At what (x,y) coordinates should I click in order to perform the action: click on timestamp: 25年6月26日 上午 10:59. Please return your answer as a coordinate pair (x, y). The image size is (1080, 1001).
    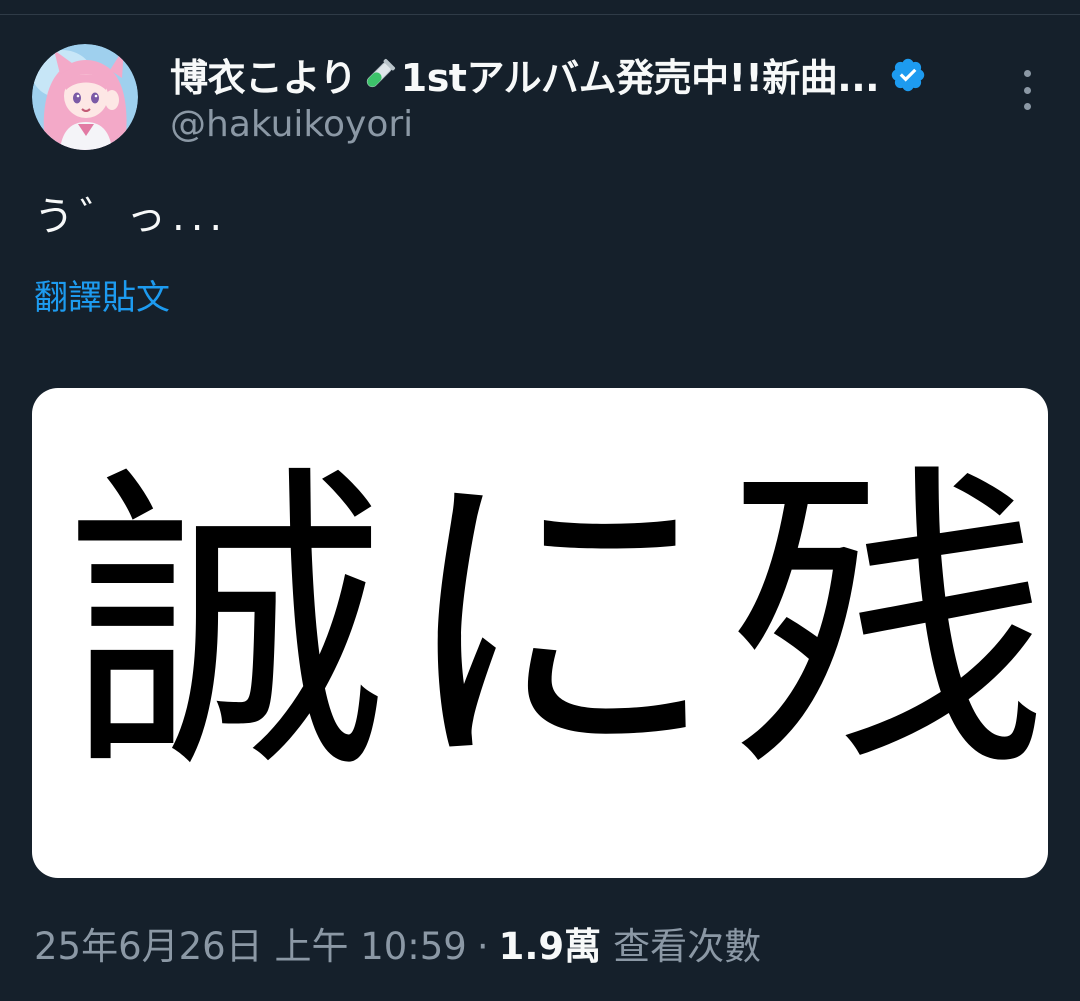
    Looking at the image, I should click on (250, 943).